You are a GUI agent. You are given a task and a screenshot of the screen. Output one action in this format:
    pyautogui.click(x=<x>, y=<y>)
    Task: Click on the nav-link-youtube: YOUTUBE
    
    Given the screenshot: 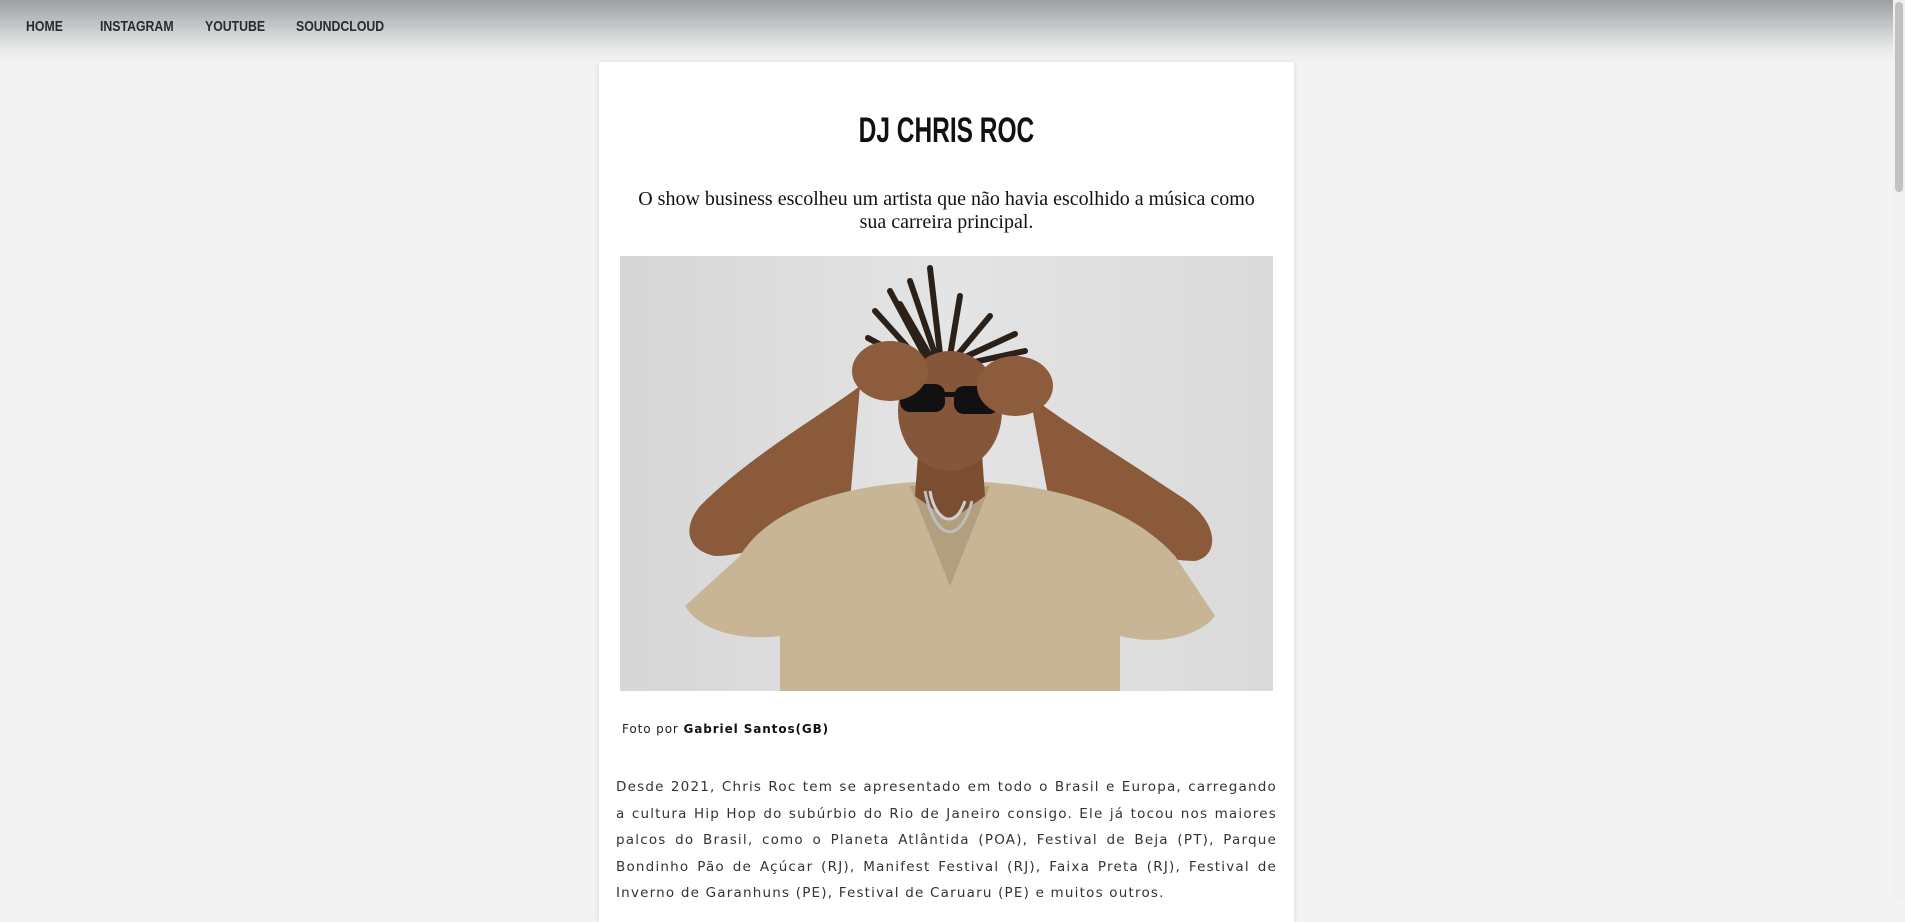 What is the action you would take?
    pyautogui.click(x=242, y=27)
    